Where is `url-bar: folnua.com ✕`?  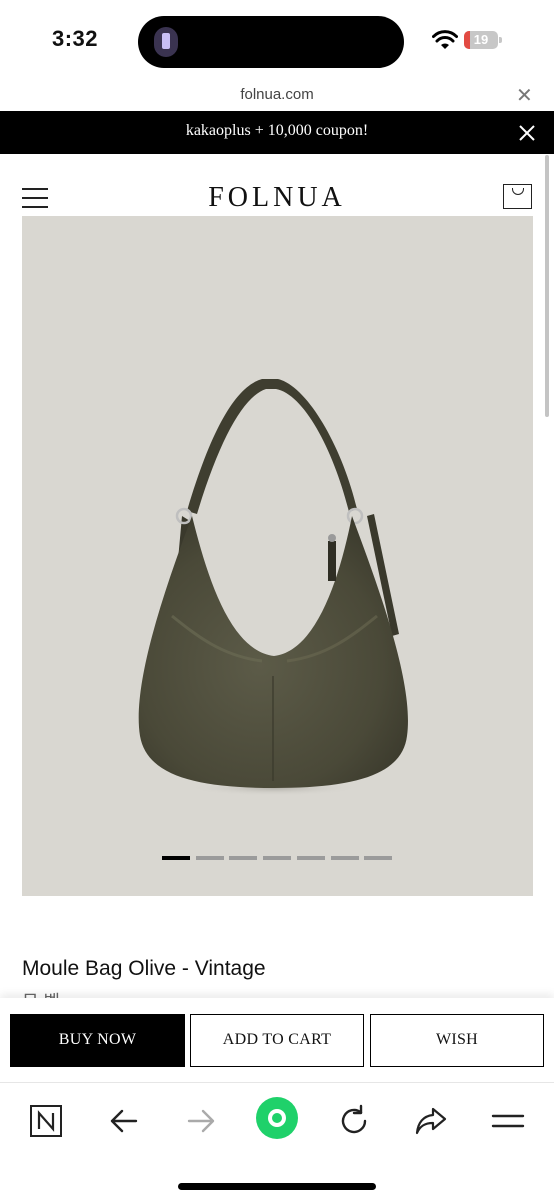 url-bar: folnua.com ✕ is located at coordinates (277, 95).